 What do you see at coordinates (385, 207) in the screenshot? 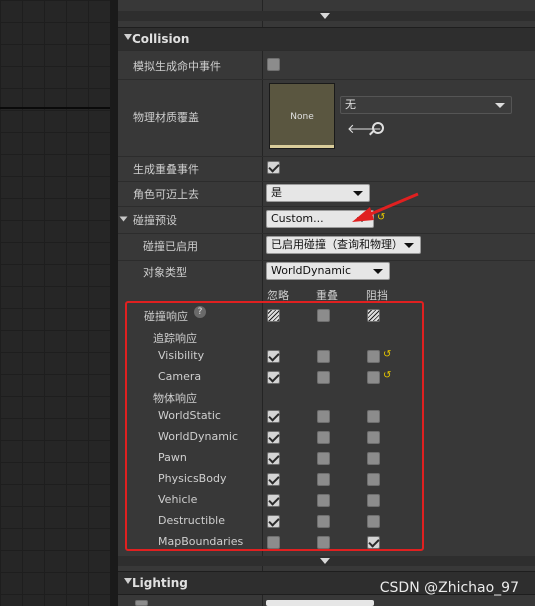
I see `annotation-arrow` at bounding box center [385, 207].